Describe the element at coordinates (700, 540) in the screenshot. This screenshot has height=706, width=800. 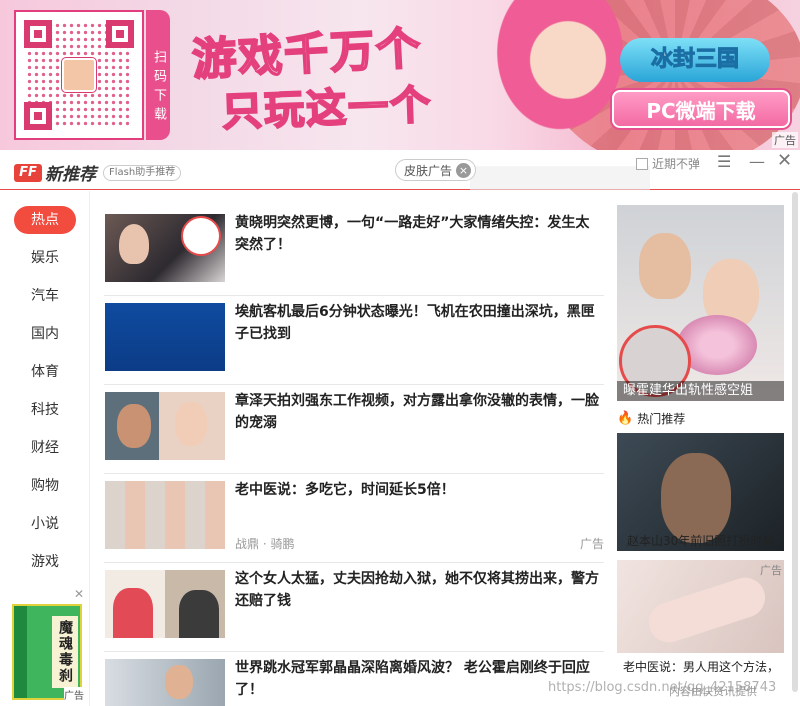
I see `mid-recommend-caption: 赵本山30年前旧照打扮时尚` at that location.